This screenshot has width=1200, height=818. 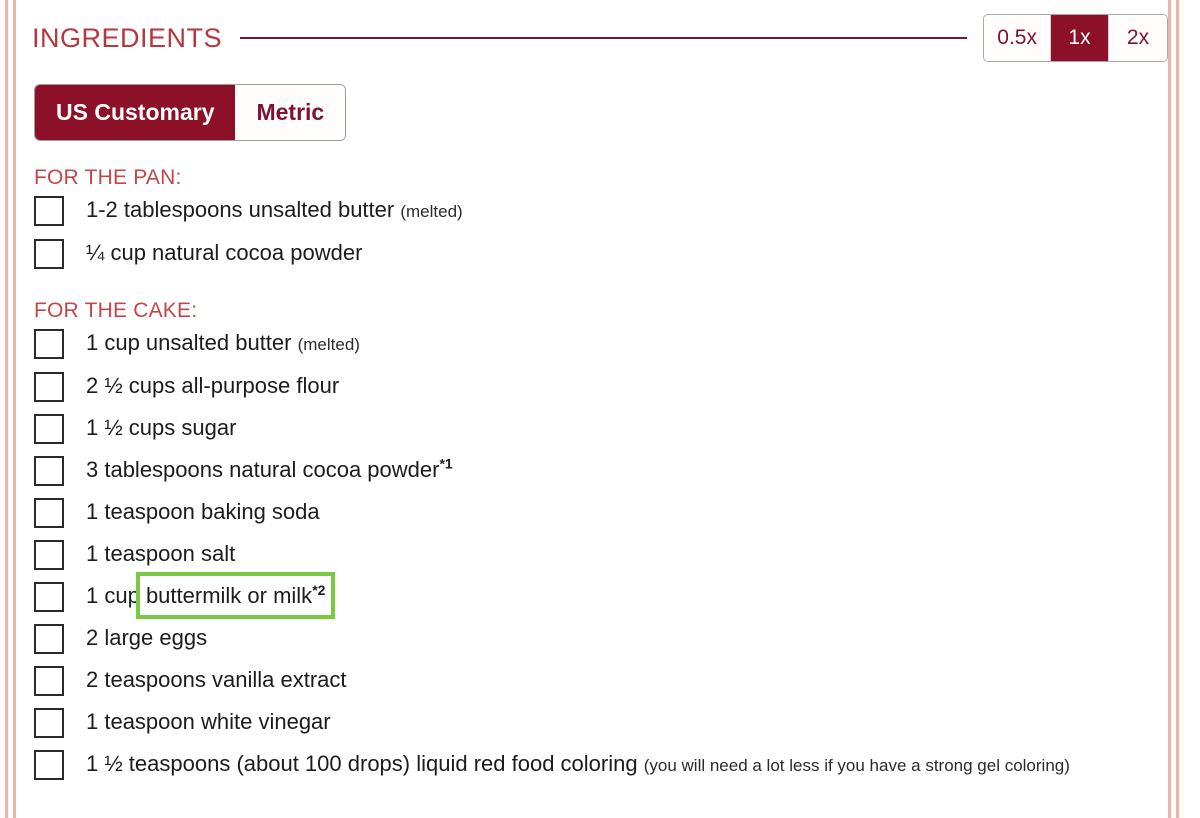 What do you see at coordinates (601, 253) in the screenshot?
I see `ingredient-row: ¼ cup natural cocoa powder` at bounding box center [601, 253].